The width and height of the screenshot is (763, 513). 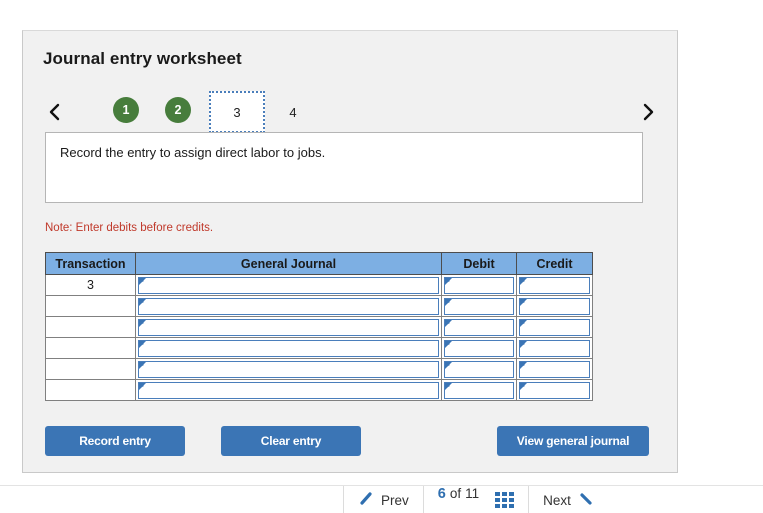 I want to click on question-counter: 6 of 11, so click(x=456, y=499).